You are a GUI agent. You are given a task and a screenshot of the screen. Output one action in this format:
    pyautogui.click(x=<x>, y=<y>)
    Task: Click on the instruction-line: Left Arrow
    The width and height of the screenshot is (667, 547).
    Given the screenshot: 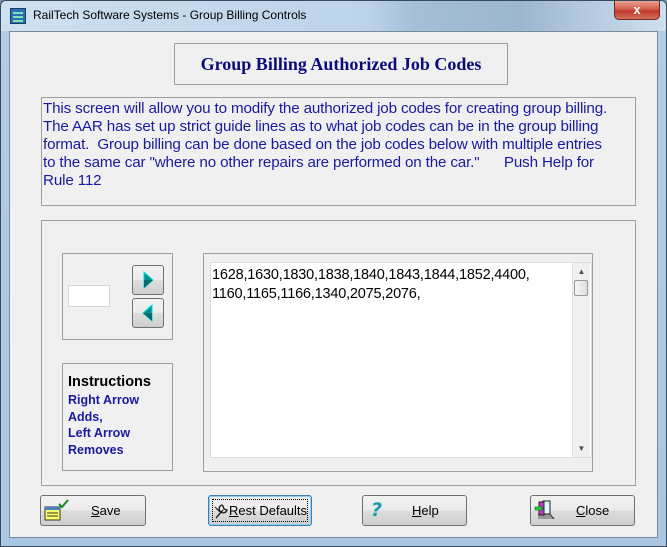 What is the action you would take?
    pyautogui.click(x=99, y=433)
    